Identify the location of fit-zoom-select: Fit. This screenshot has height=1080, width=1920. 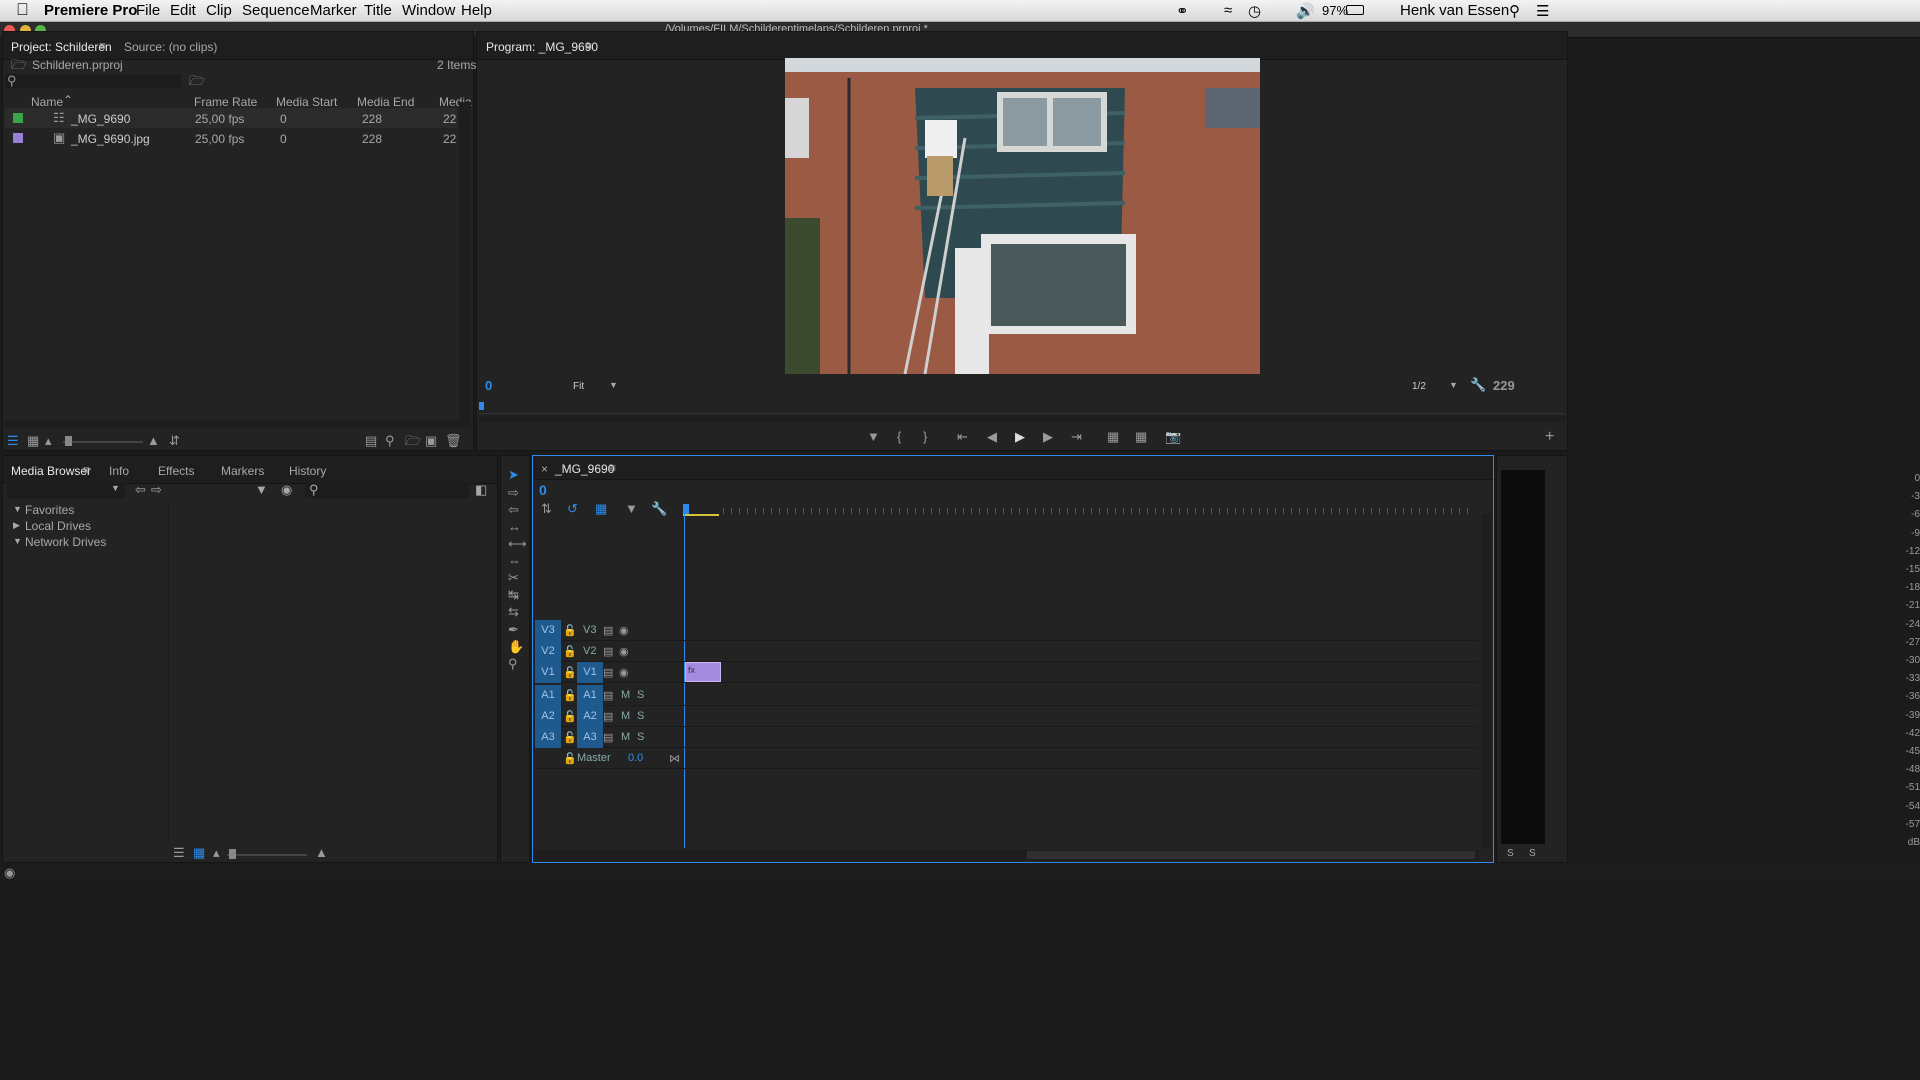
(578, 386).